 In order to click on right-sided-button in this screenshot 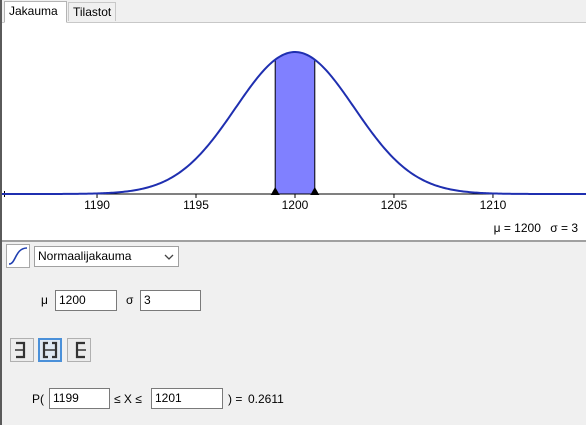, I will do `click(79, 350)`.